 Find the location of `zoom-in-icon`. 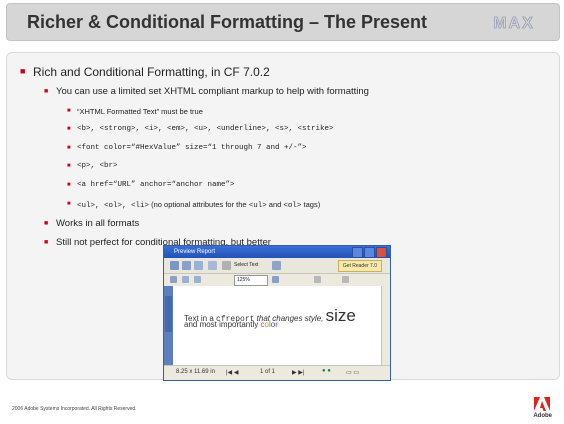

zoom-in-icon is located at coordinates (275, 279).